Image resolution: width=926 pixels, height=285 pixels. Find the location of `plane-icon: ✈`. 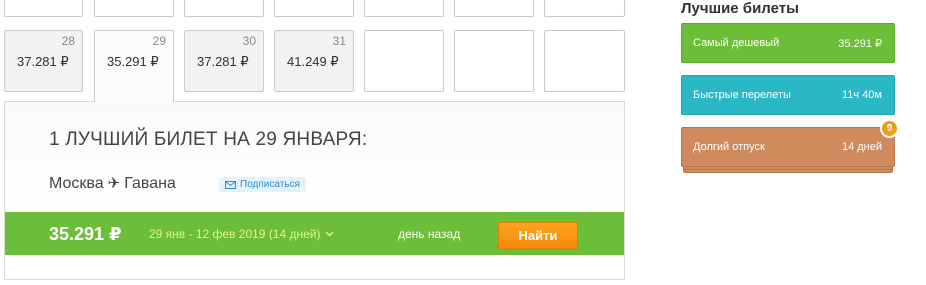

plane-icon: ✈ is located at coordinates (114, 183).